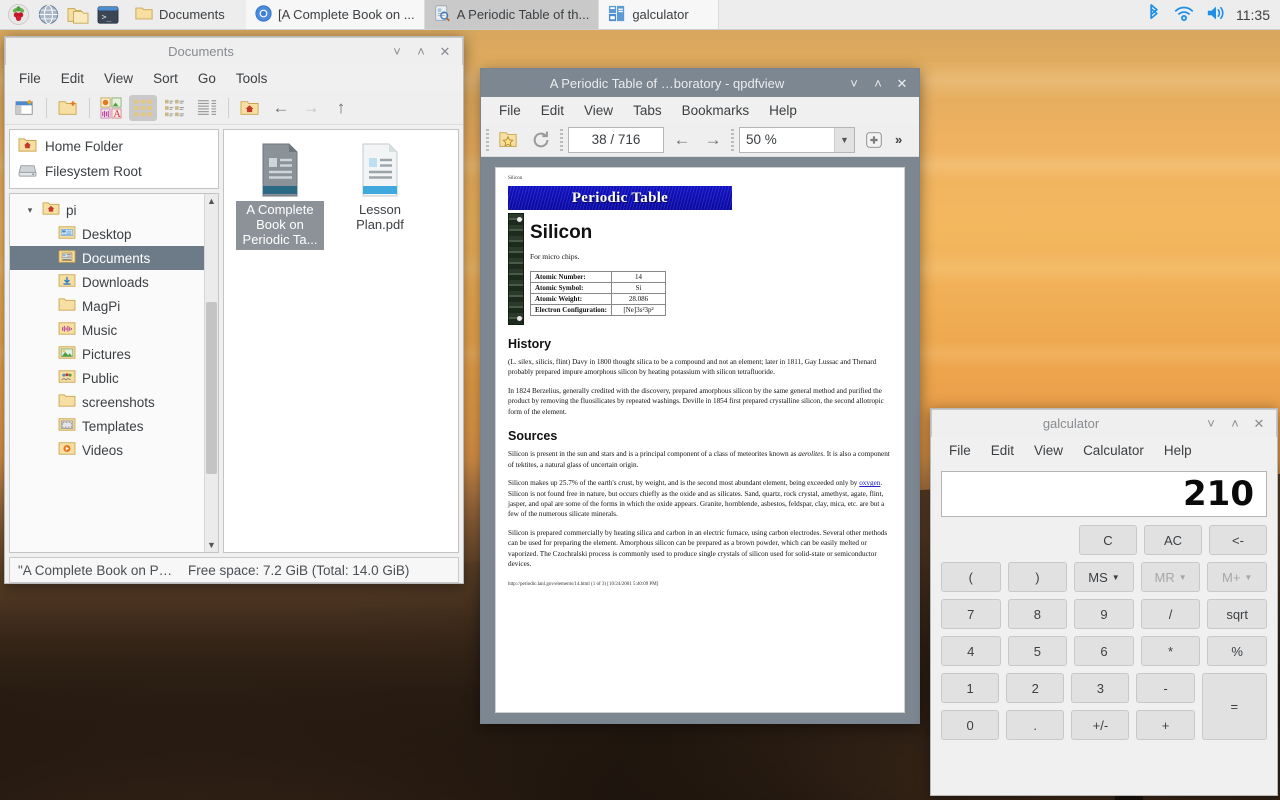  I want to click on place-home-folder: Home Folder, so click(114, 146).